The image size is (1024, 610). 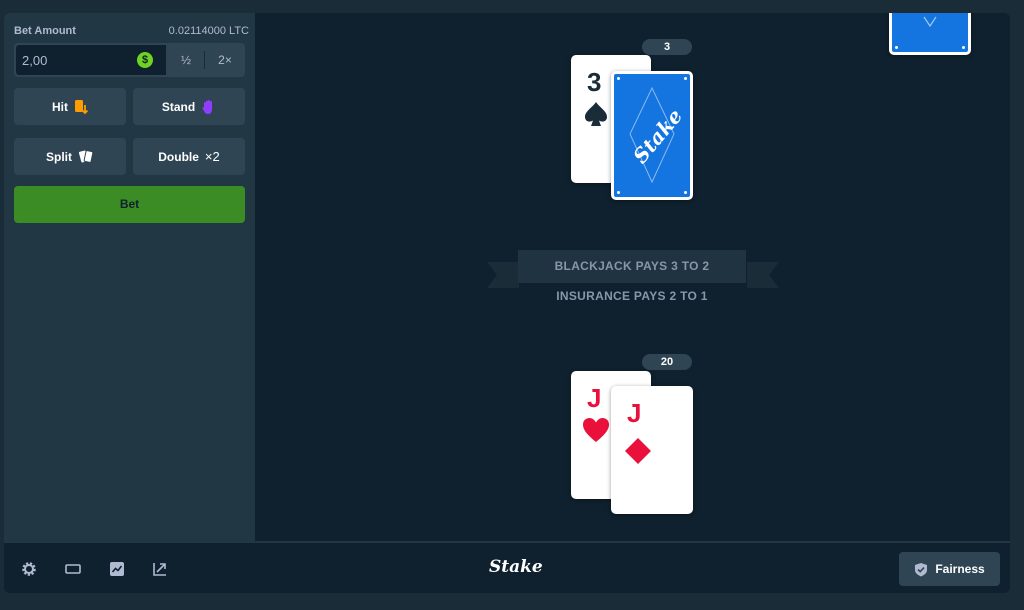 What do you see at coordinates (667, 47) in the screenshot?
I see `dealer-score-badge: 3` at bounding box center [667, 47].